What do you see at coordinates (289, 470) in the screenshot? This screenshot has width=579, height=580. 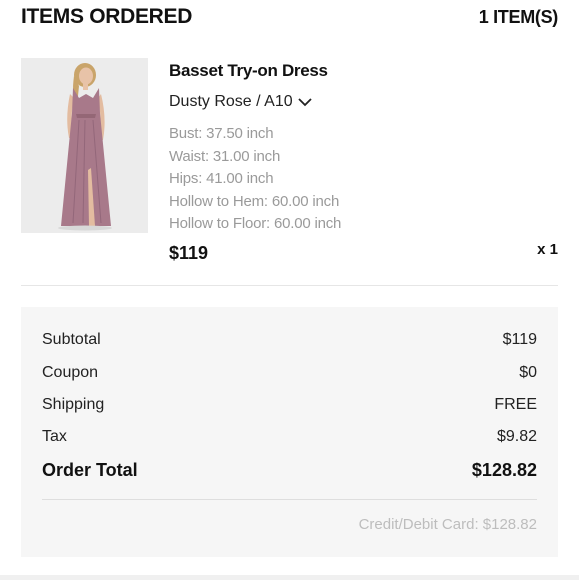 I see `summary-row-order-total: Order Total $128.82` at bounding box center [289, 470].